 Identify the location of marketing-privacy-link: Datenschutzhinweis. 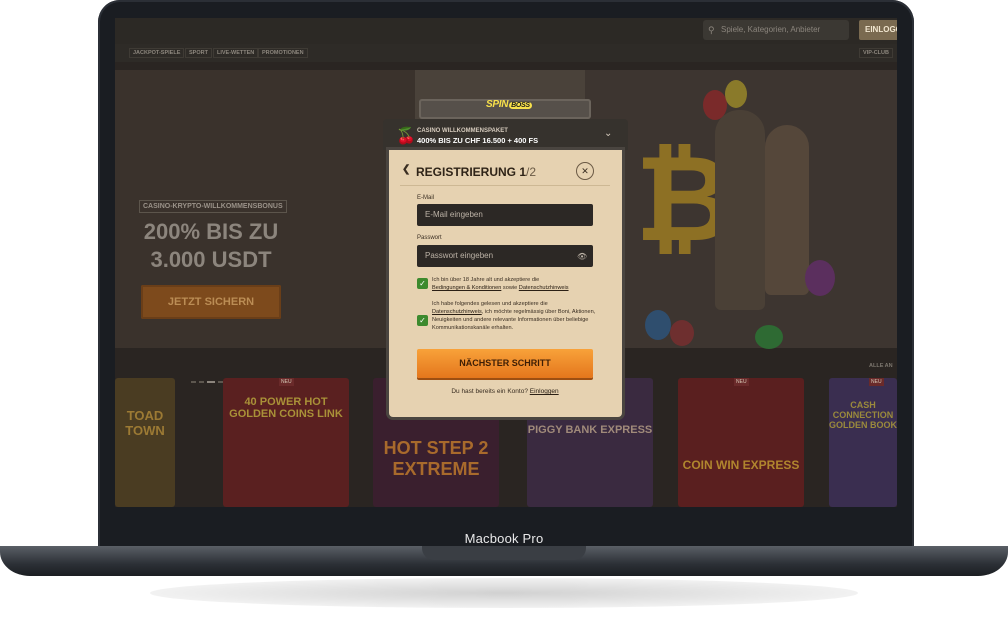
(457, 312).